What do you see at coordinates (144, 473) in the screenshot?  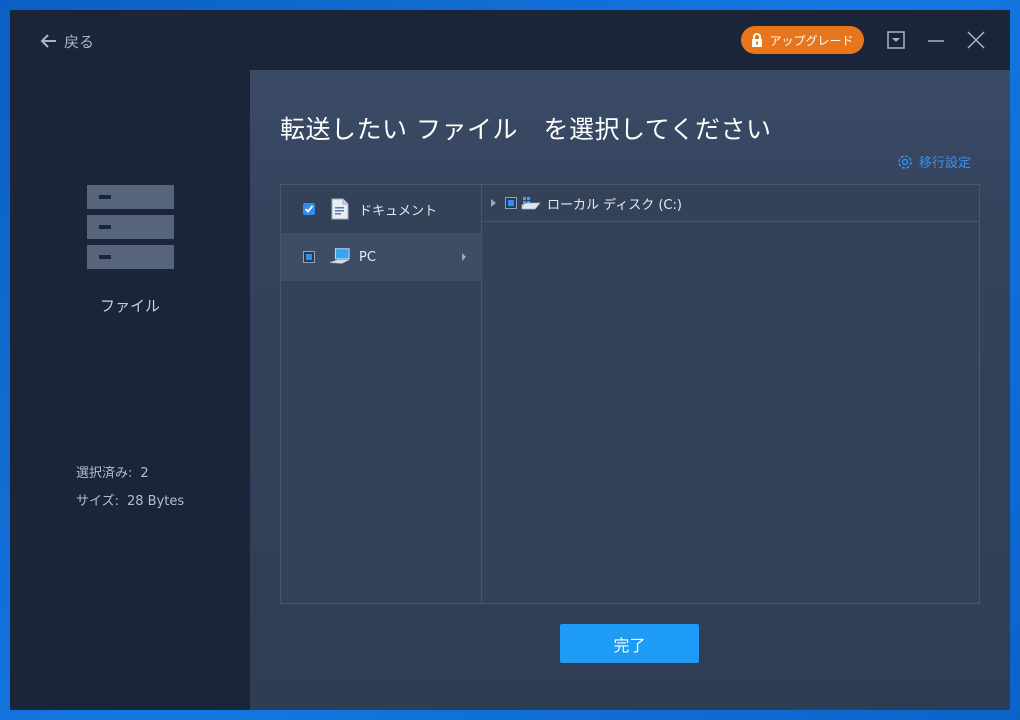 I see `selected-count-value: 2` at bounding box center [144, 473].